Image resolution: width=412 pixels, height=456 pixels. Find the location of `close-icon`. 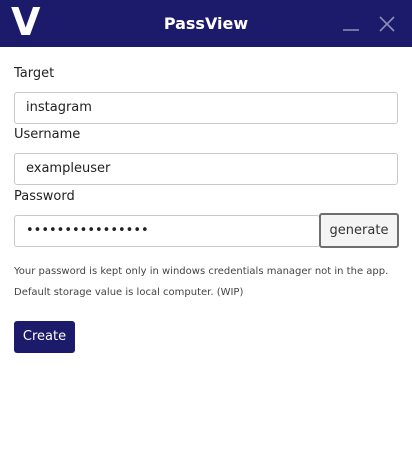

close-icon is located at coordinates (387, 24).